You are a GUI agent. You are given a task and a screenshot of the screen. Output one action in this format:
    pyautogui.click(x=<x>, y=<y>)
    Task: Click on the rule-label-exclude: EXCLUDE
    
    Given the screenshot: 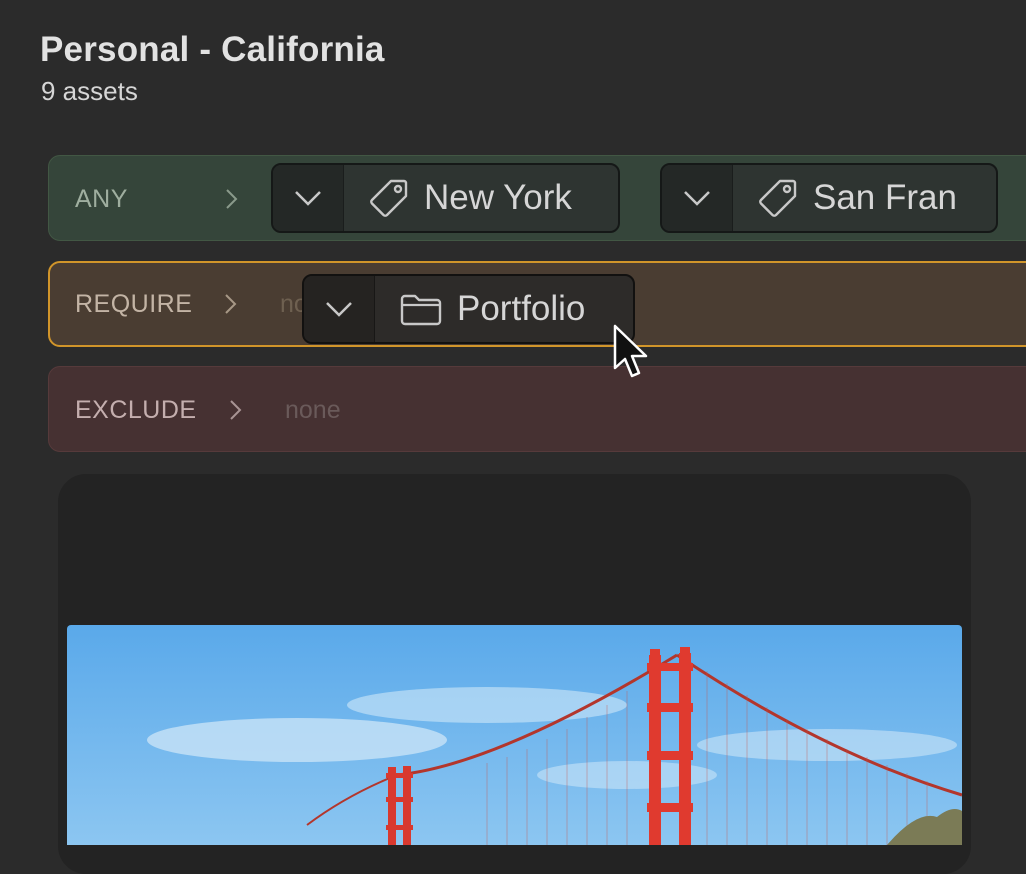 What is the action you would take?
    pyautogui.click(x=136, y=410)
    